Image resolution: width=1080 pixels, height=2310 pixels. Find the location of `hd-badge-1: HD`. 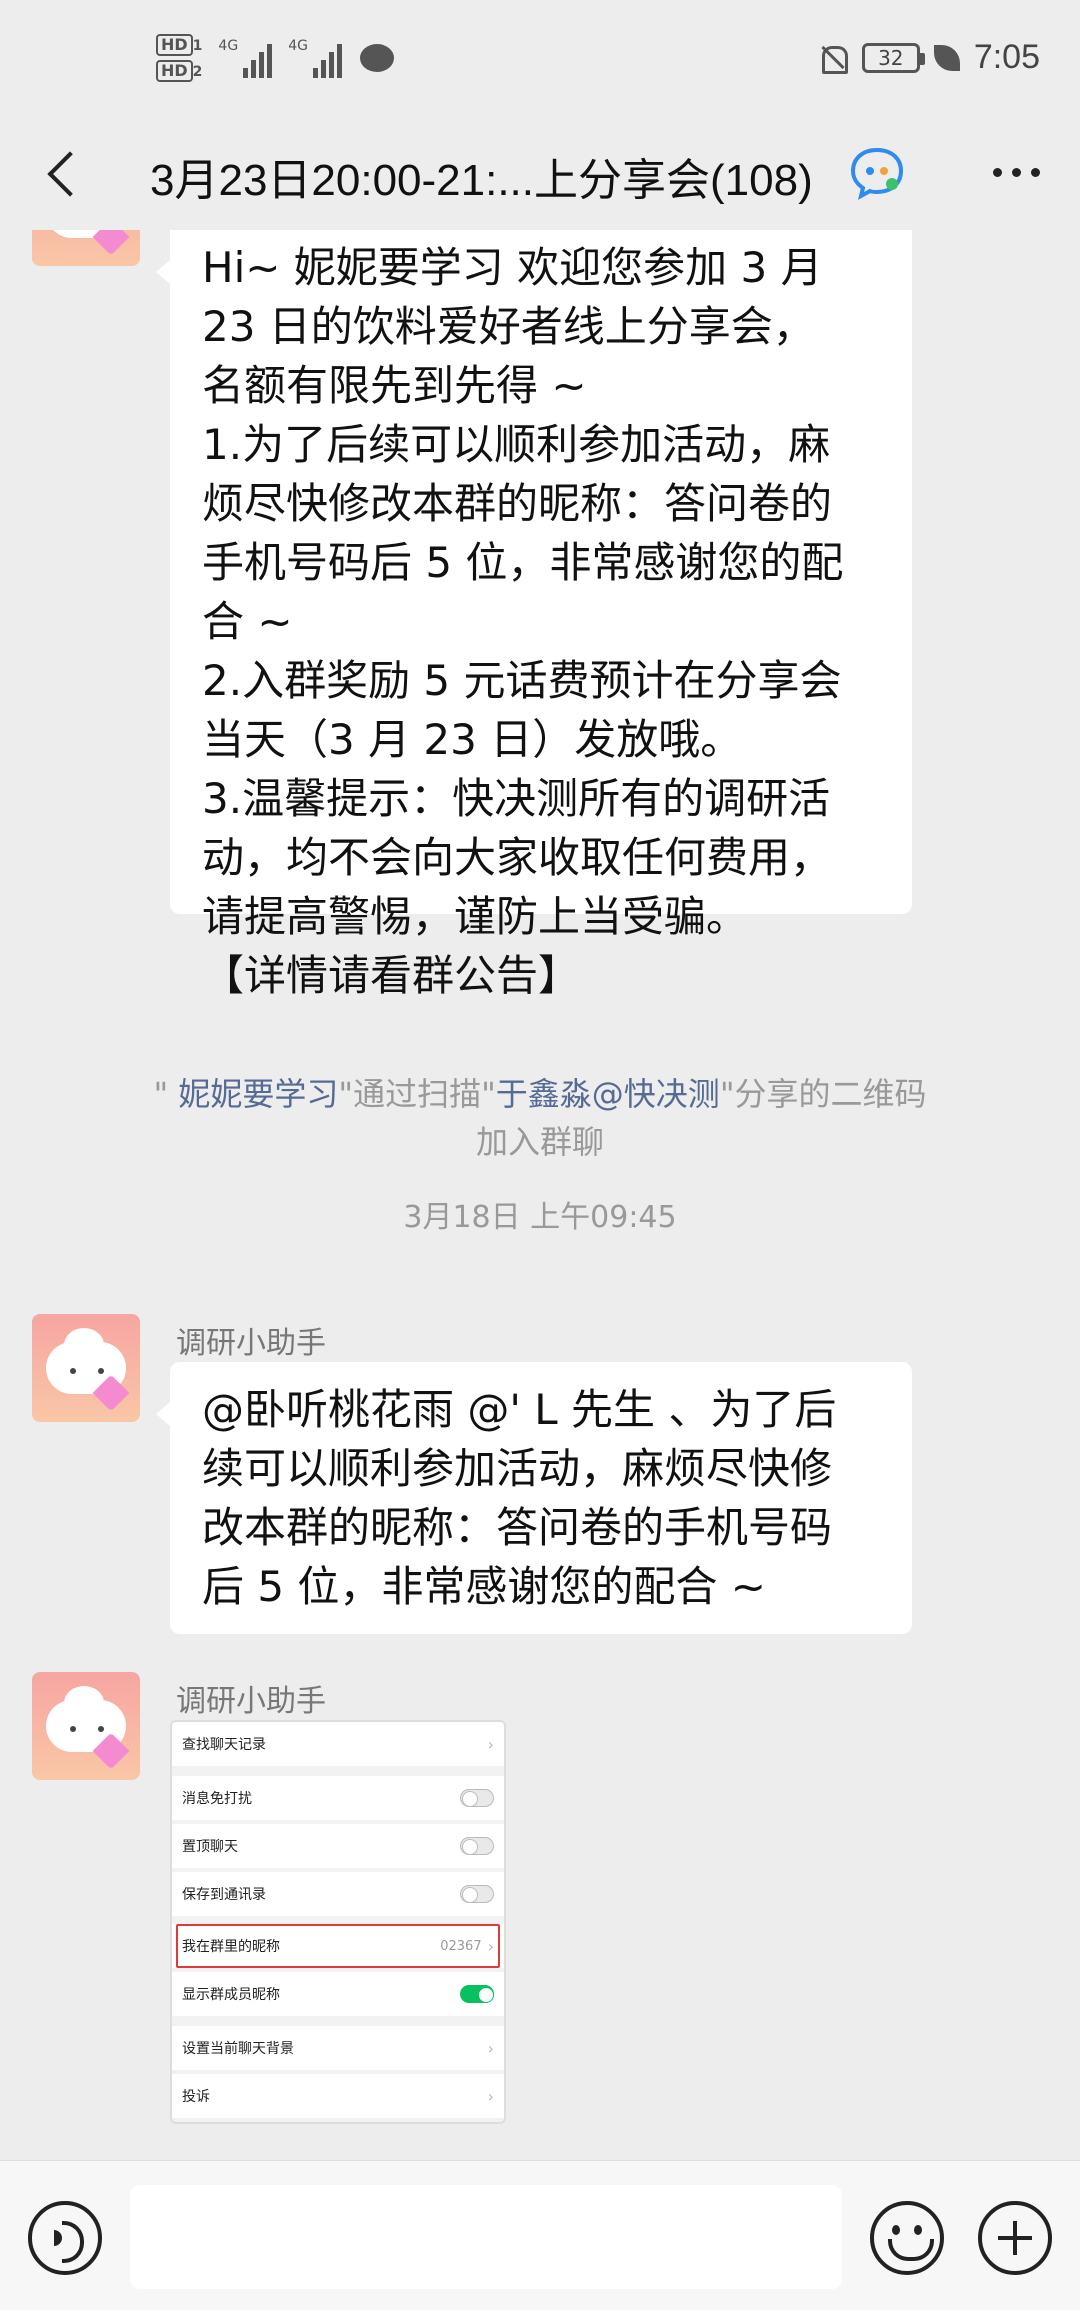

hd-badge-1: HD is located at coordinates (174, 45).